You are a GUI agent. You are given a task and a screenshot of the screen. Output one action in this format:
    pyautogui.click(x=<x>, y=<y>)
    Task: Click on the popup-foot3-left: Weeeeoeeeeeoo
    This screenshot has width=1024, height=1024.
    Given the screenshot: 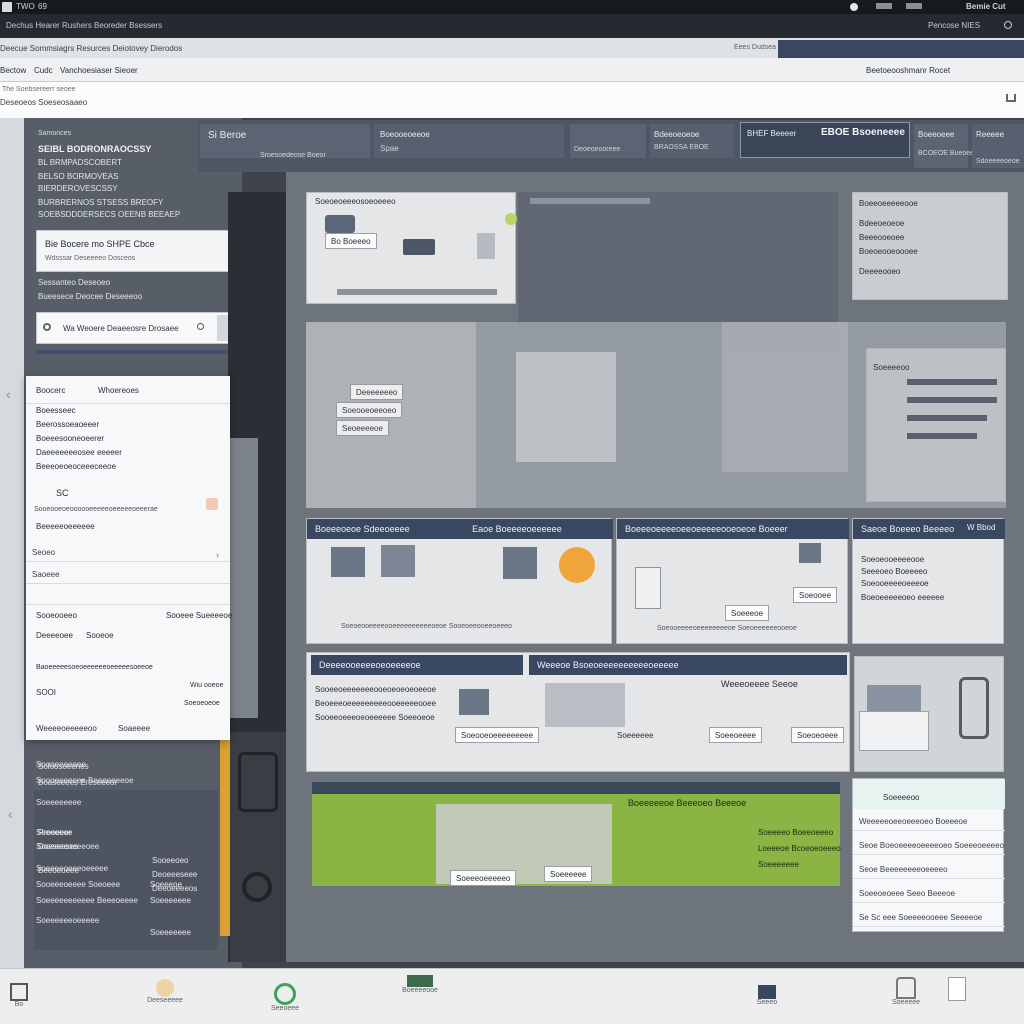 What is the action you would take?
    pyautogui.click(x=66, y=728)
    